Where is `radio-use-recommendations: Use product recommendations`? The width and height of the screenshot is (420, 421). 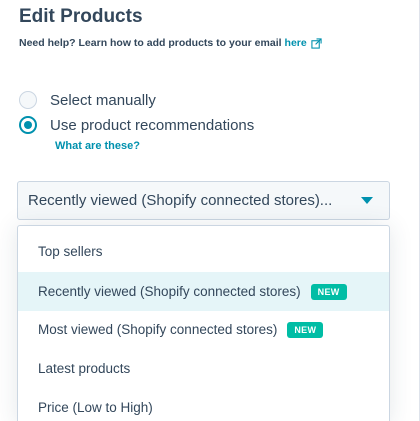 radio-use-recommendations: Use product recommendations is located at coordinates (136, 125).